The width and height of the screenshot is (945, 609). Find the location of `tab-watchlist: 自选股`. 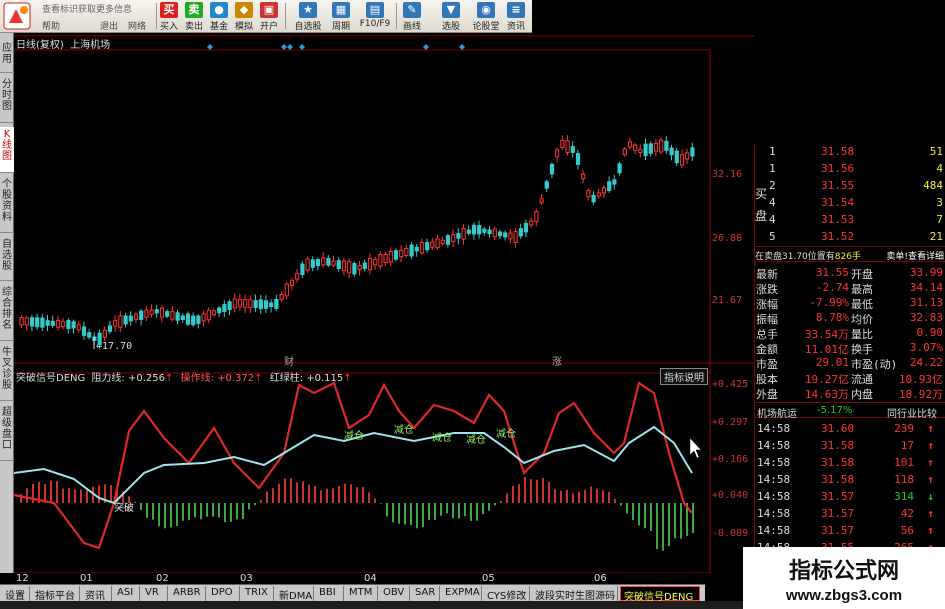

tab-watchlist: 自选股 is located at coordinates (7, 259).